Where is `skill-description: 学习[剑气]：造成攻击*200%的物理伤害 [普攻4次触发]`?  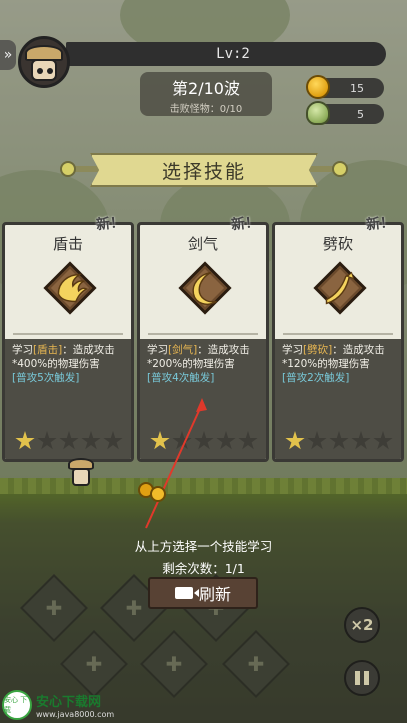
skill-description: 学习[剑气]：造成攻击*200%的物理伤害 [普攻4次触发] is located at coordinates (204, 364).